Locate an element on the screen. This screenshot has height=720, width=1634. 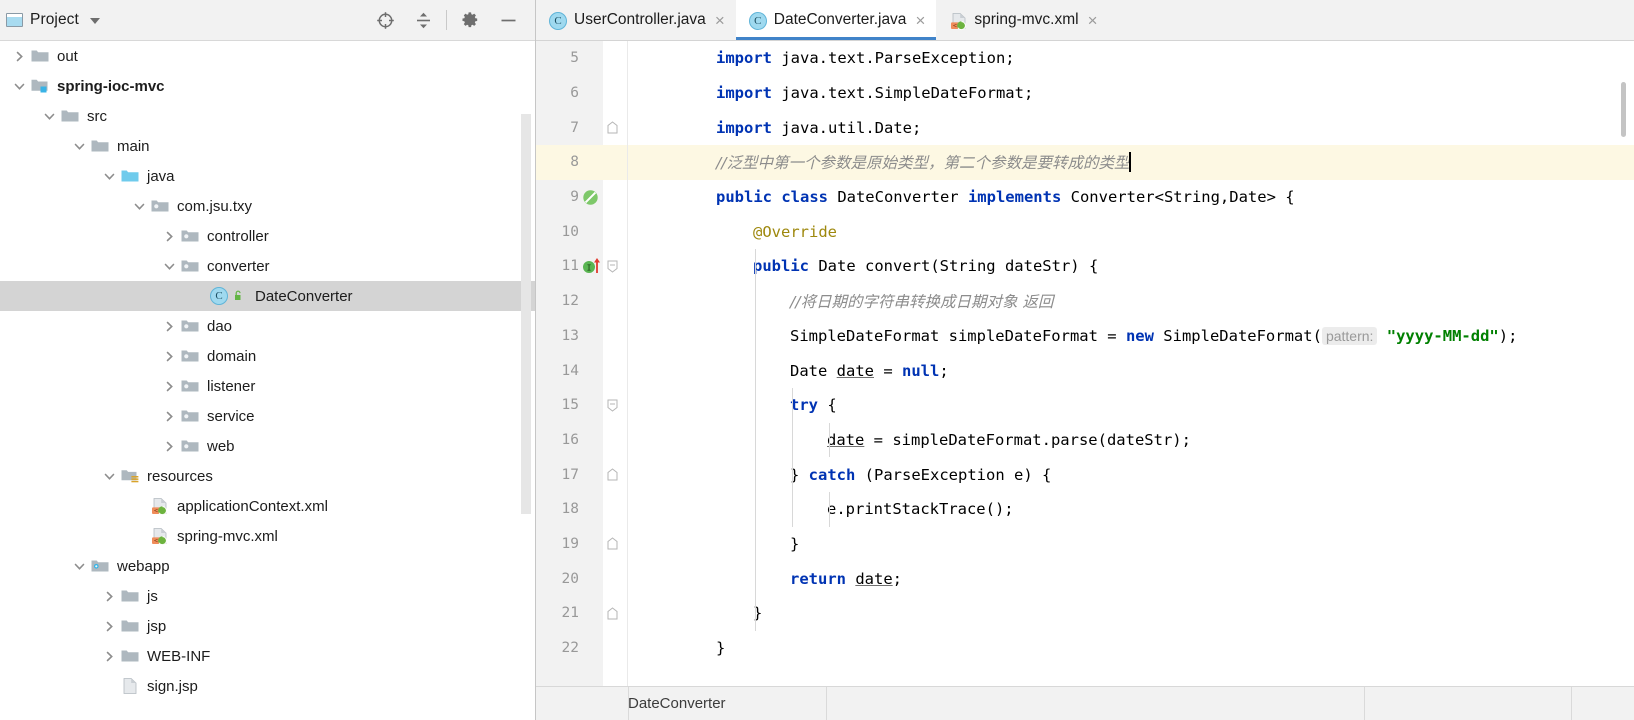
tree-item-dateconverter: C DateConverter is located at coordinates (267, 296).